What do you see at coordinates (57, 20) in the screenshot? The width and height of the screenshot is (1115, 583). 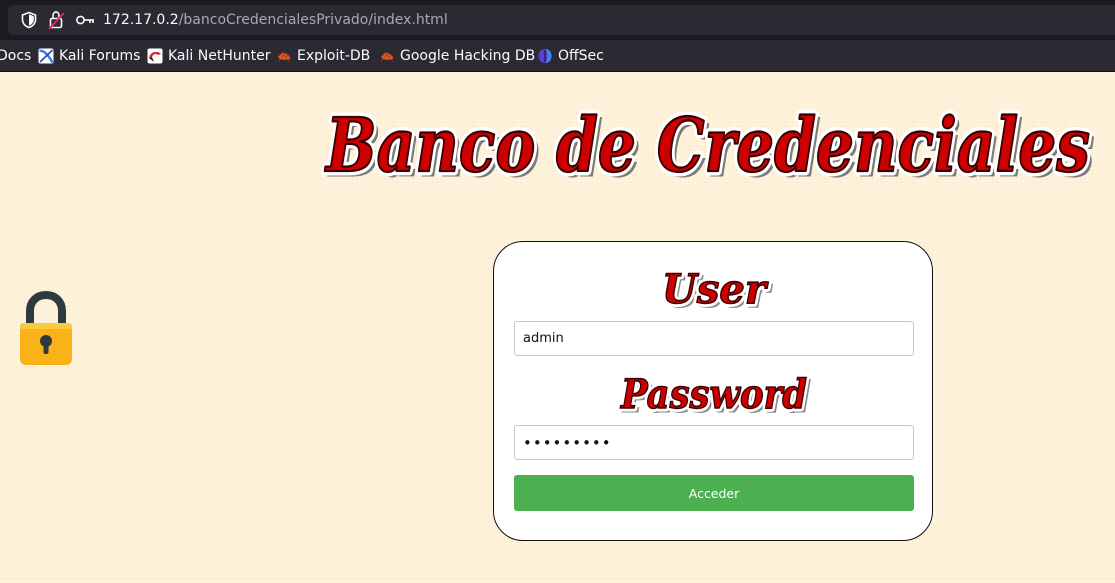 I see `insecure-lock-icon` at bounding box center [57, 20].